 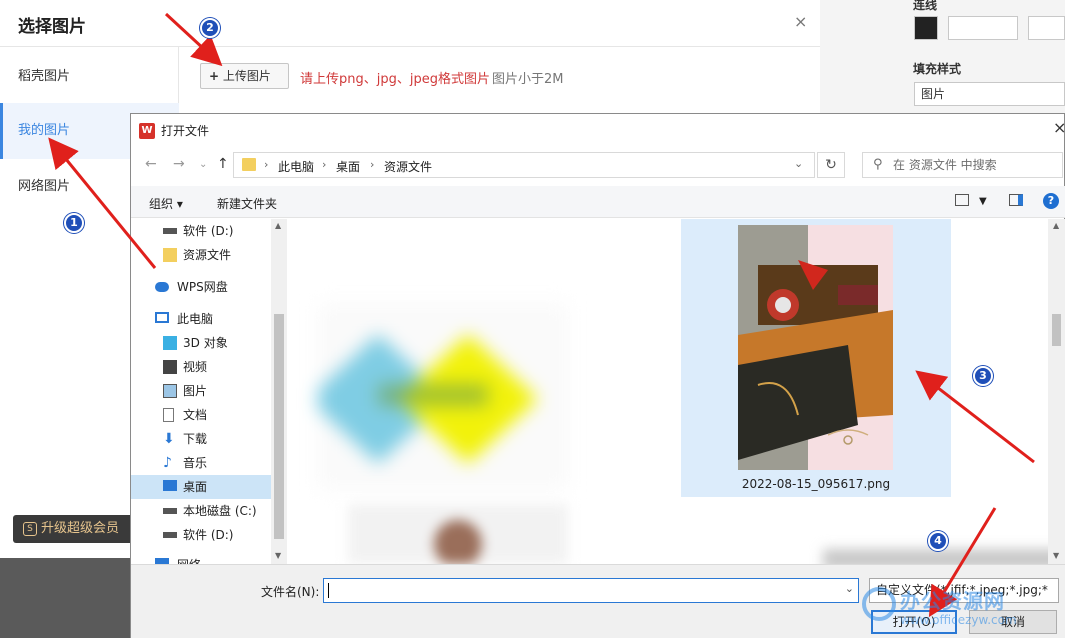 I want to click on search-placeholder: 在 资源文件 中搜索, so click(x=945, y=165).